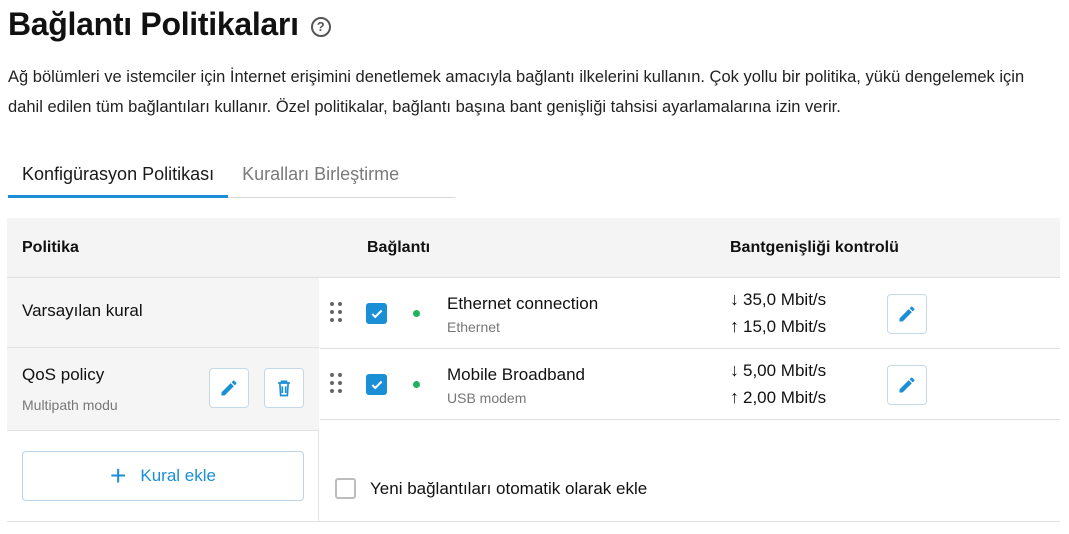  Describe the element at coordinates (523, 303) in the screenshot. I see `connection-name: Ethernet connection` at that location.